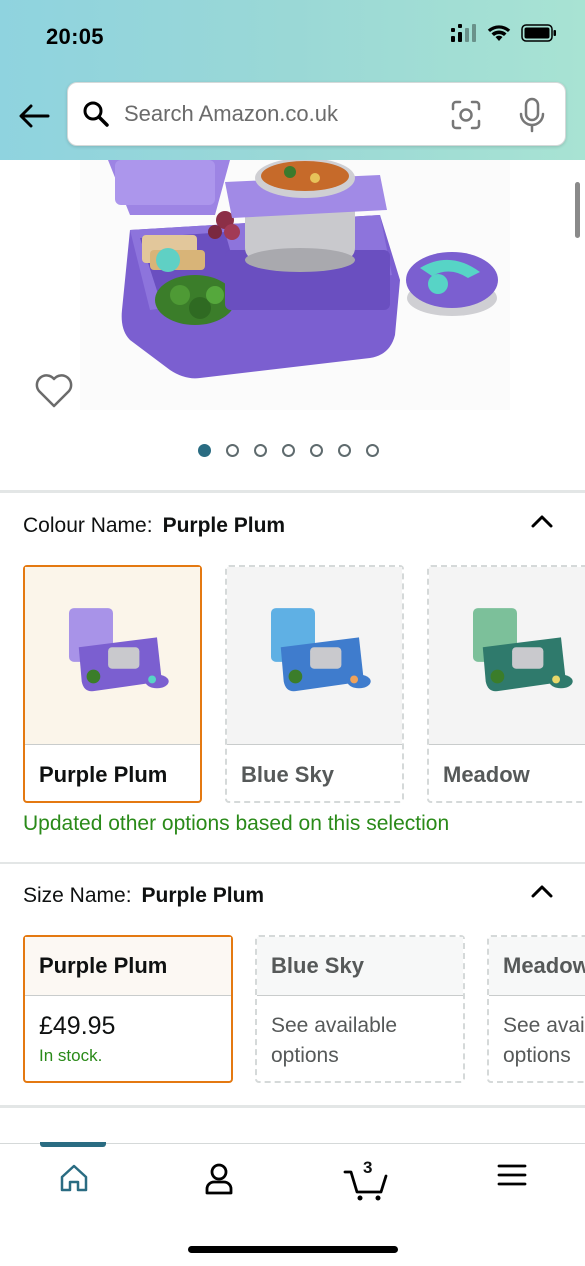 Image resolution: width=585 pixels, height=1266 pixels. I want to click on carousel-dots, so click(288, 450).